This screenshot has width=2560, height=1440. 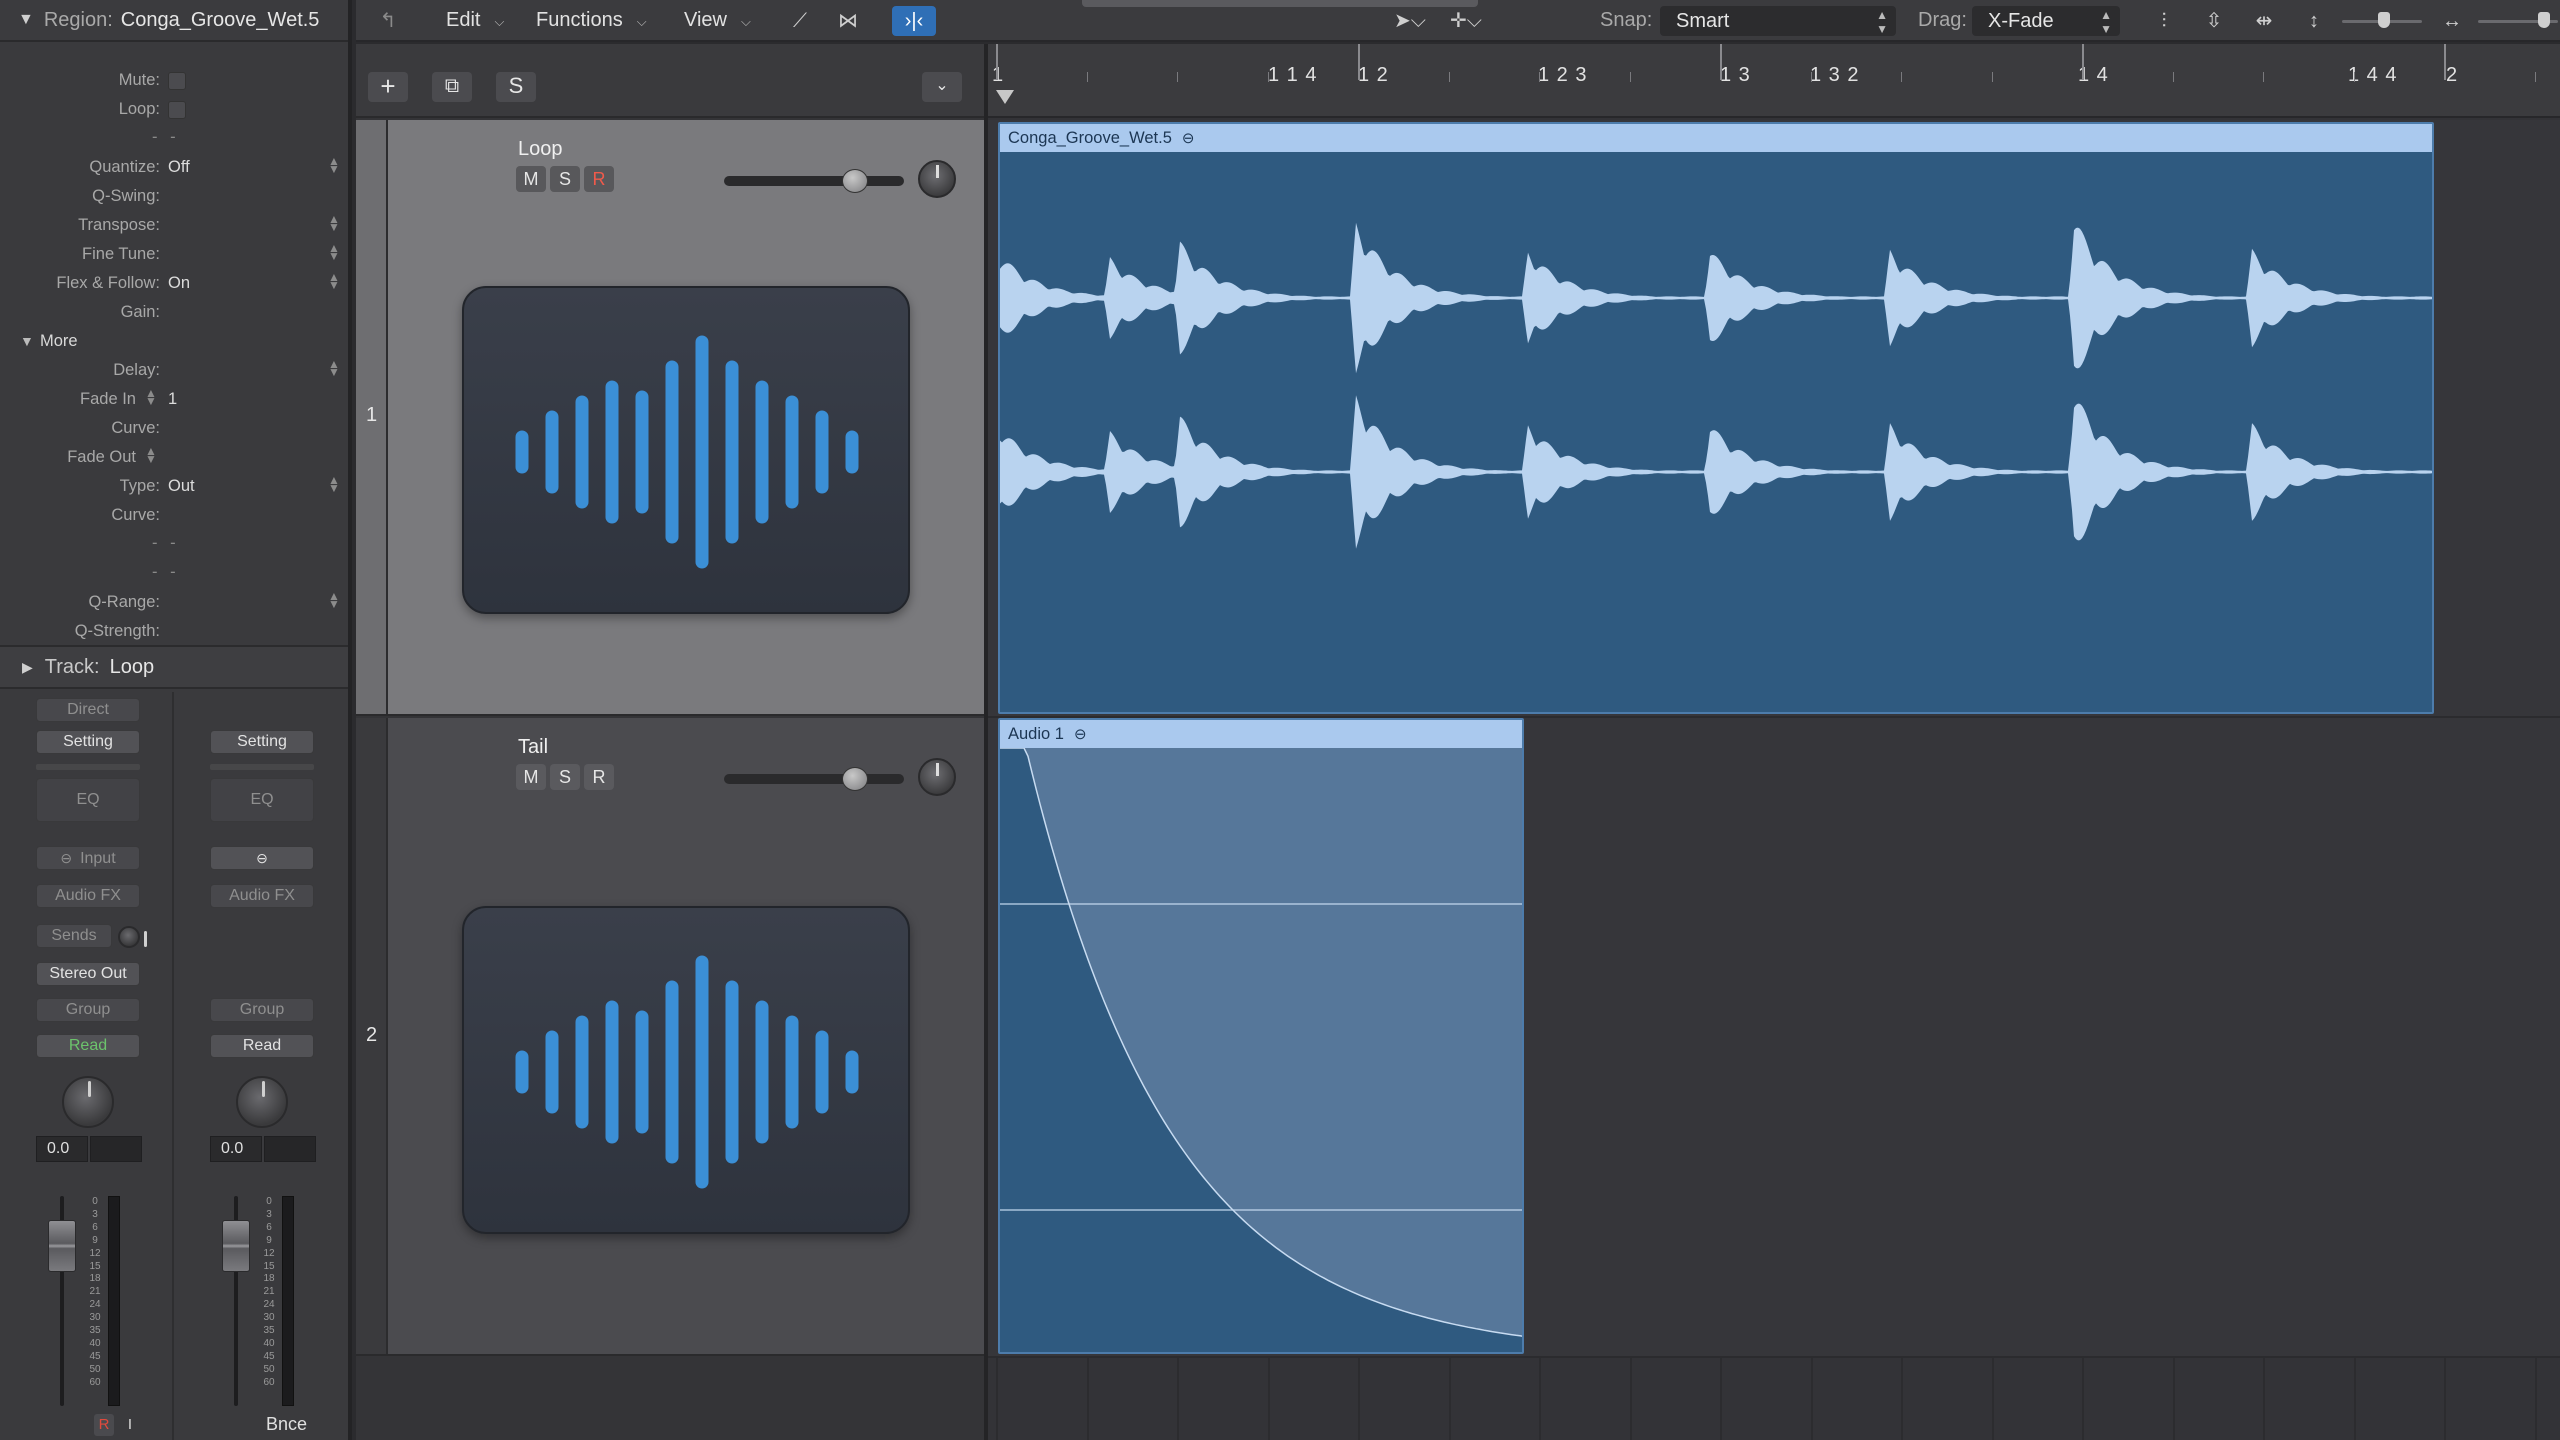 What do you see at coordinates (533, 747) in the screenshot?
I see `track-name: Tail` at bounding box center [533, 747].